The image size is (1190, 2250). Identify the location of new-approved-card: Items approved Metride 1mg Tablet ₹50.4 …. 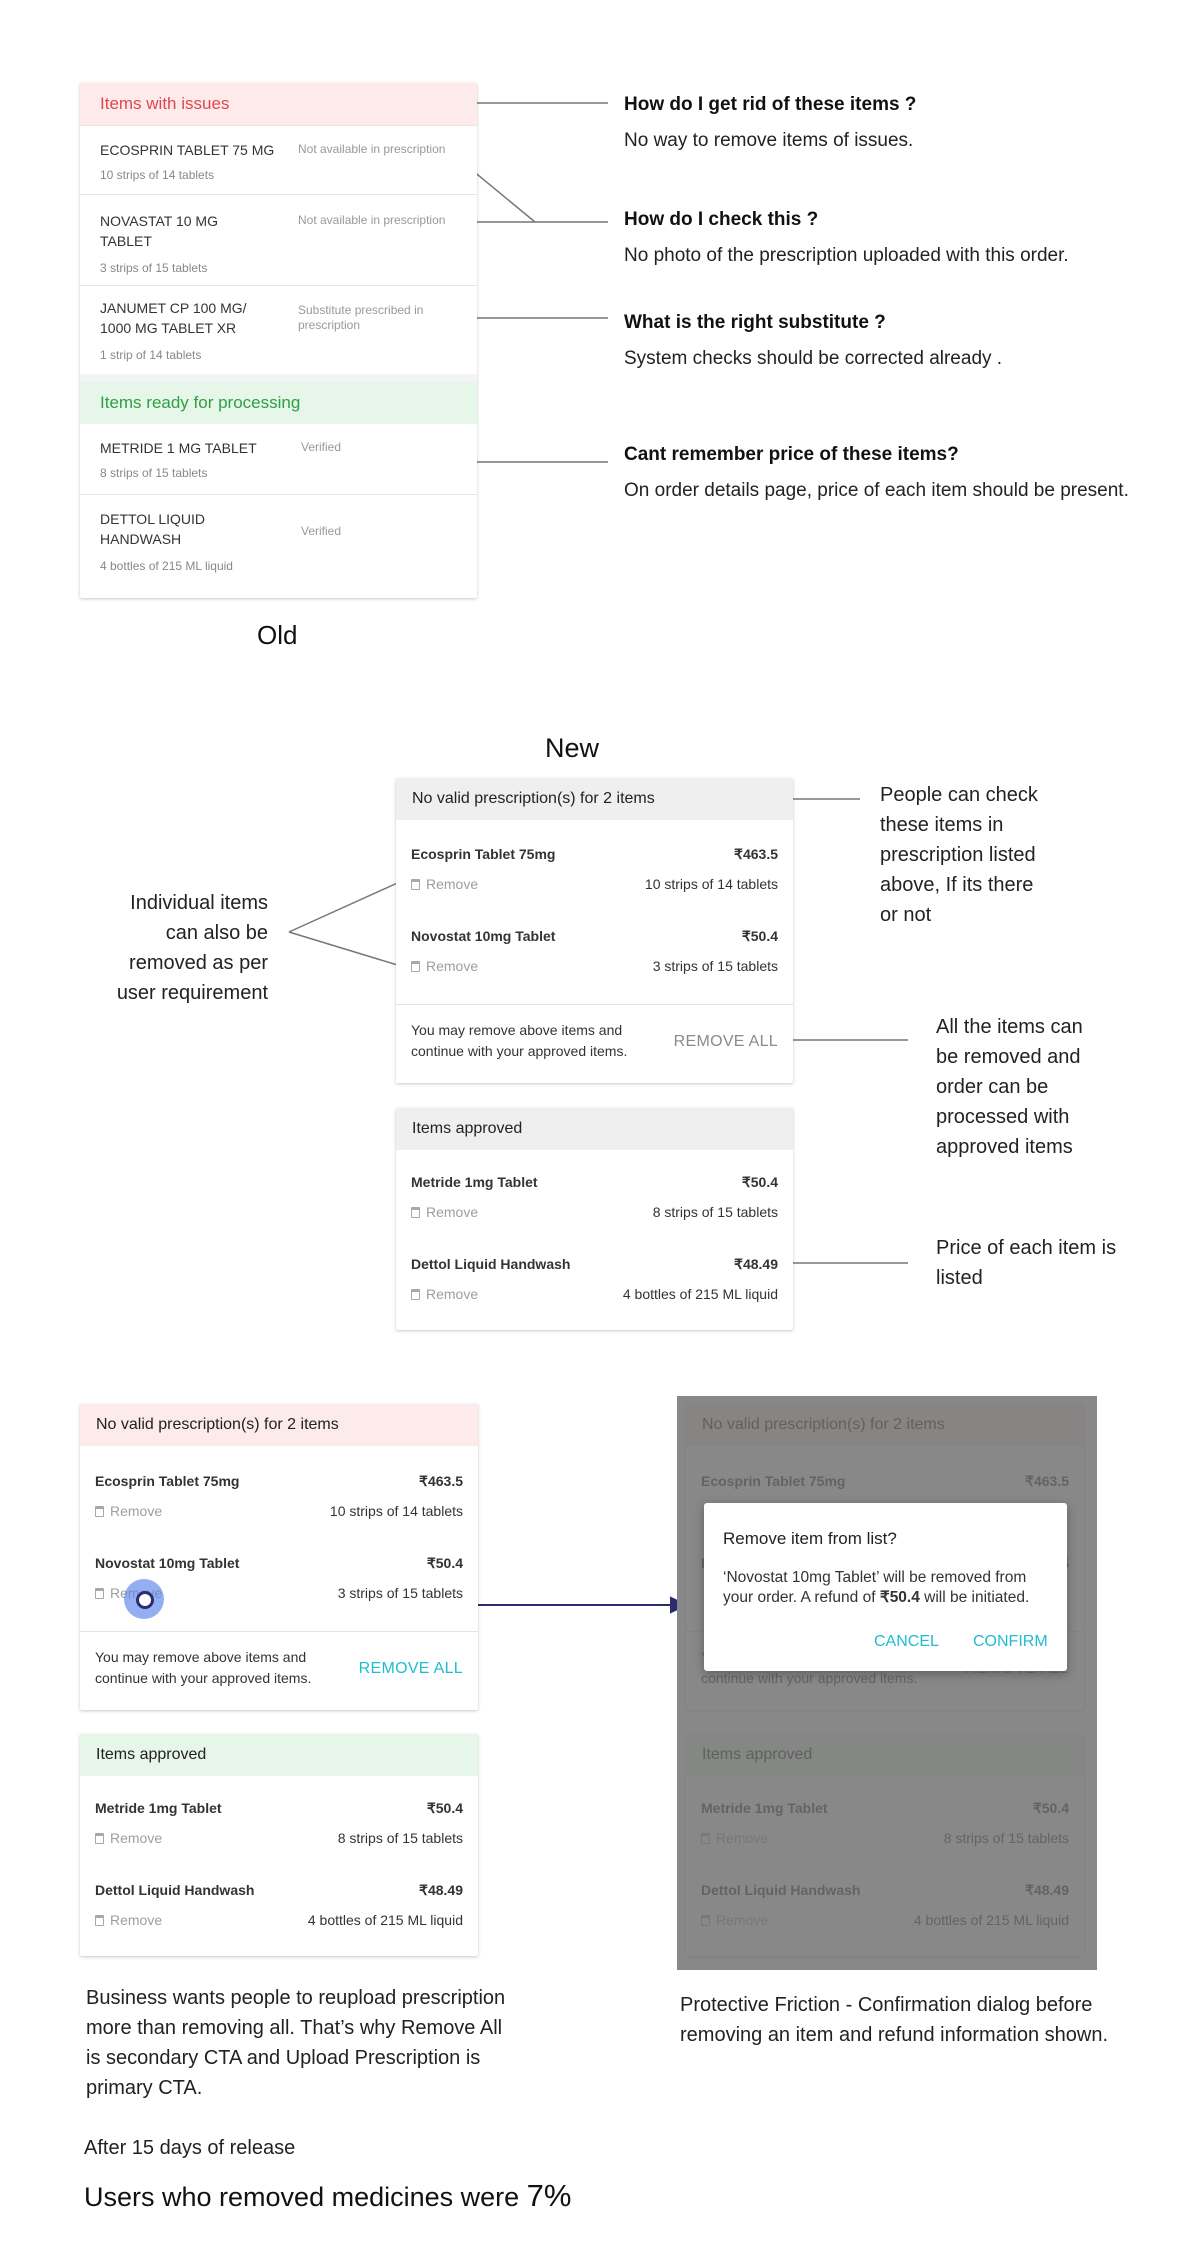
(594, 1219).